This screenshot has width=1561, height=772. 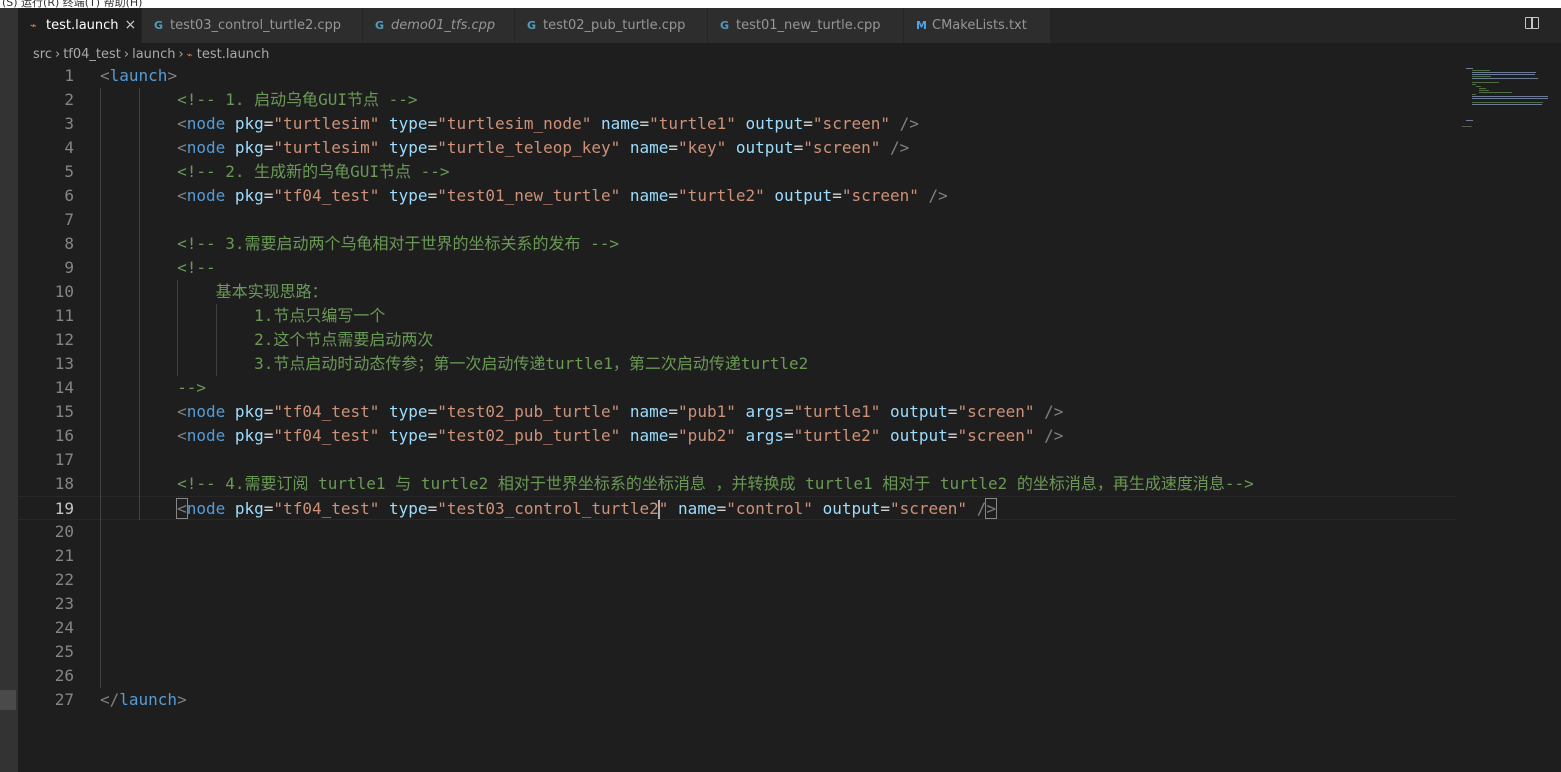 What do you see at coordinates (64, 531) in the screenshot?
I see `line-number: 20` at bounding box center [64, 531].